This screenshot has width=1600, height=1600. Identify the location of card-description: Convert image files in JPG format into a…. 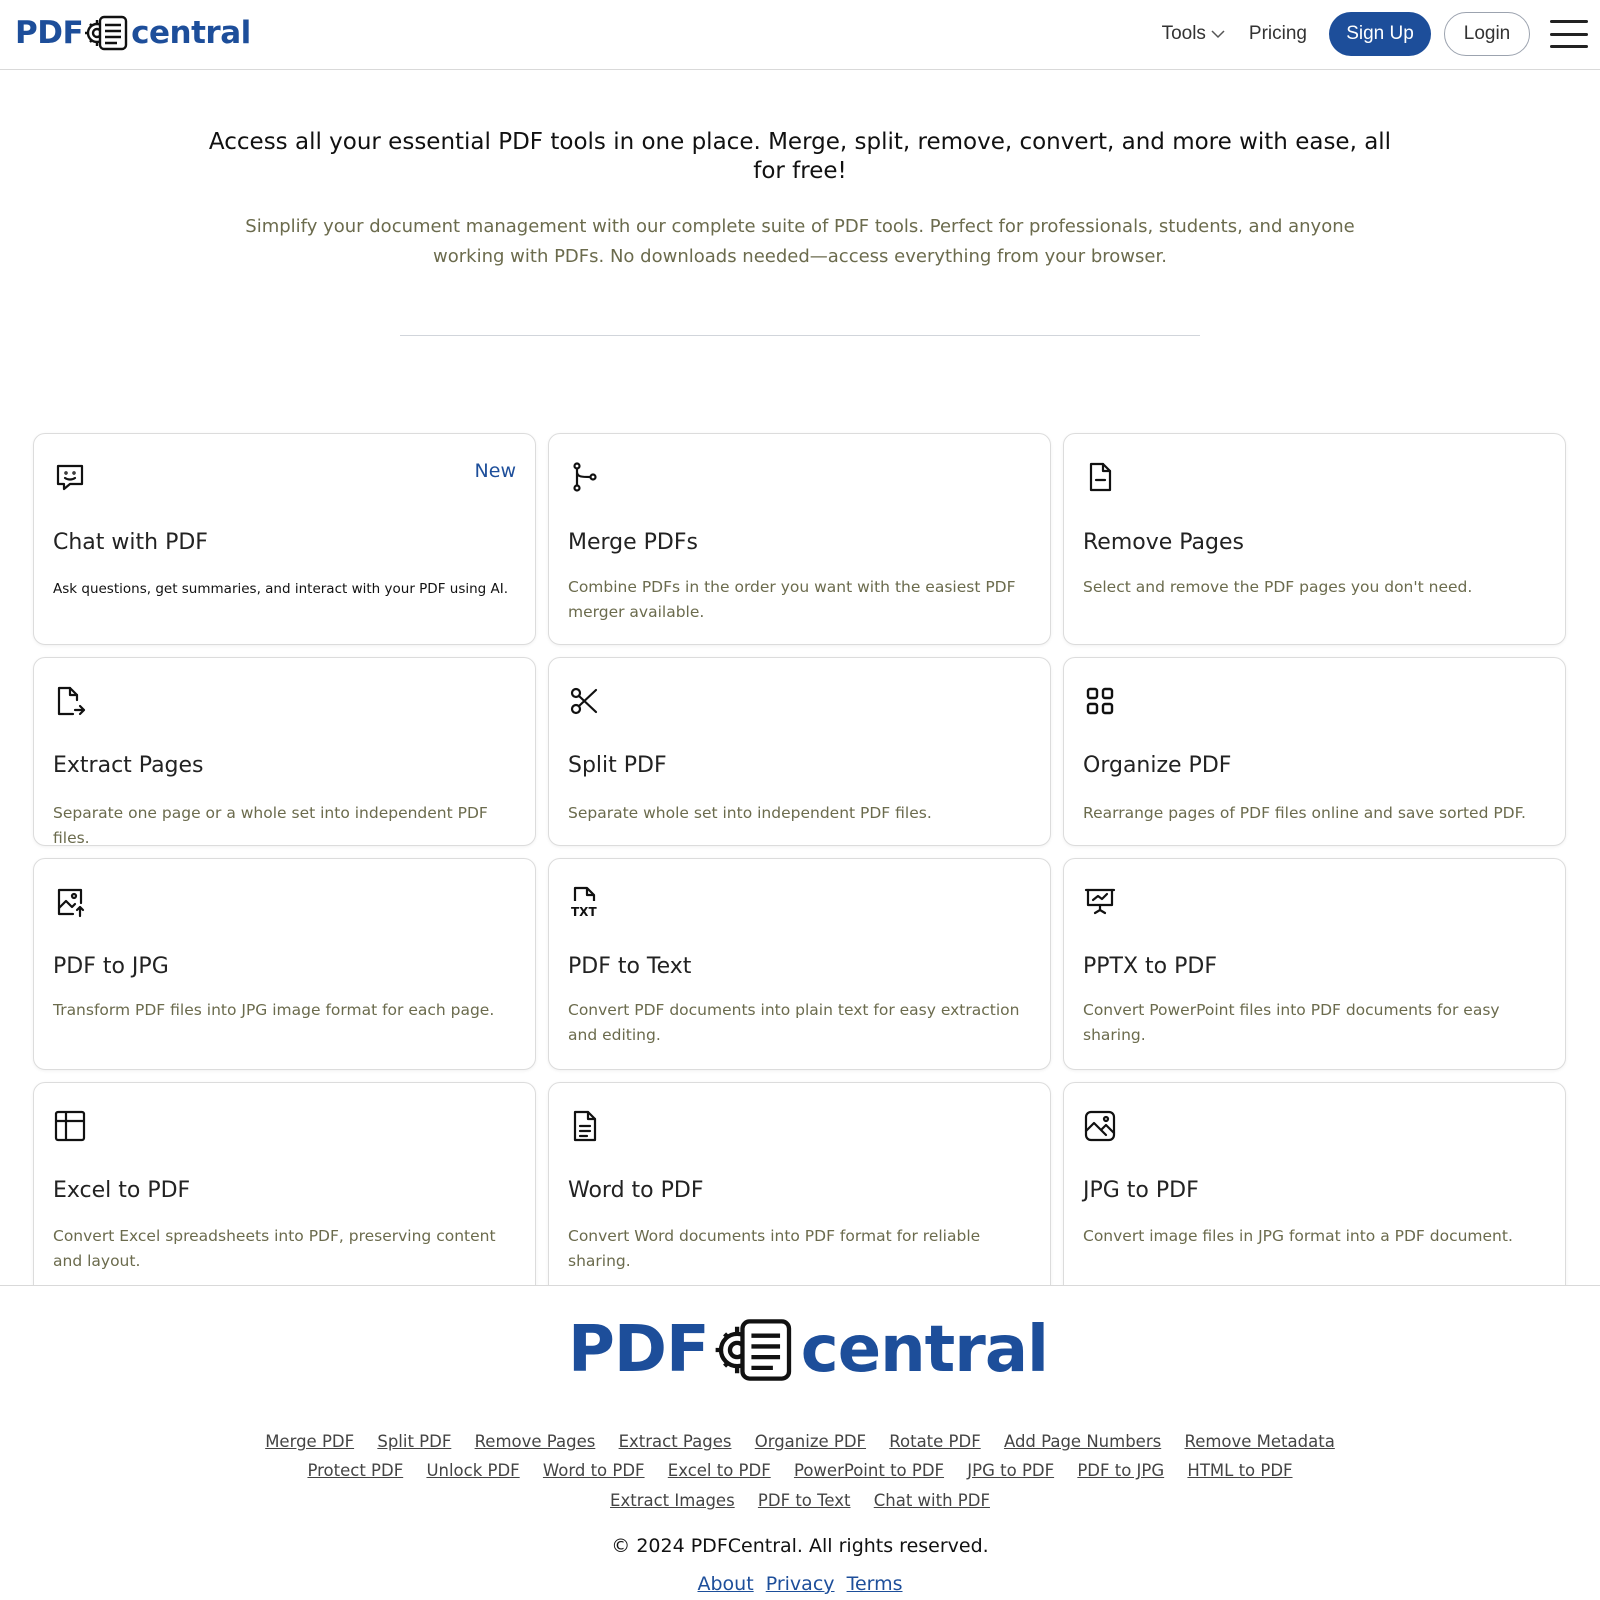
(1298, 1236).